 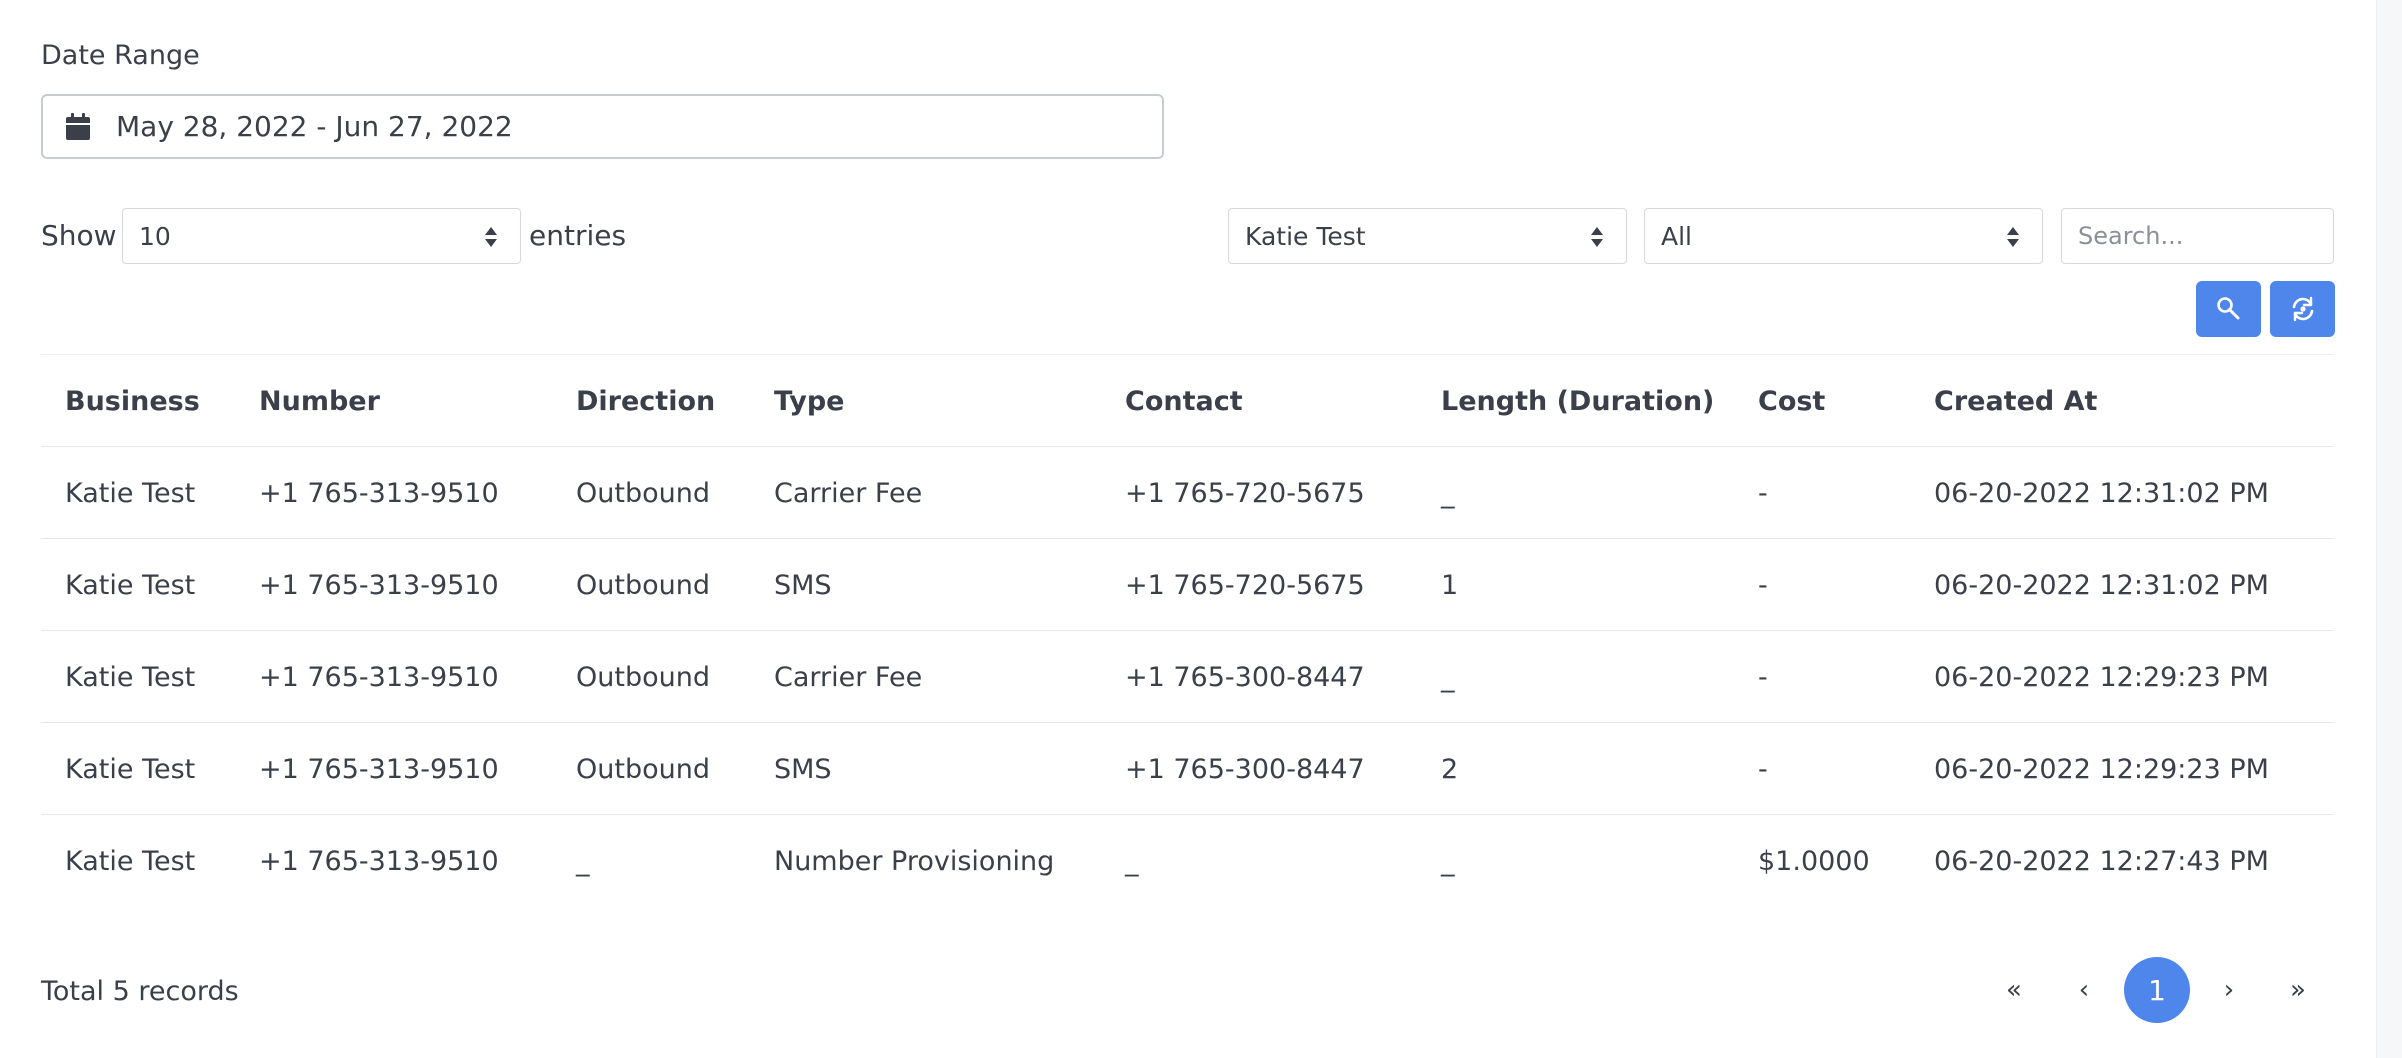 What do you see at coordinates (1305, 236) in the screenshot?
I see `business-select-value: Katie Test` at bounding box center [1305, 236].